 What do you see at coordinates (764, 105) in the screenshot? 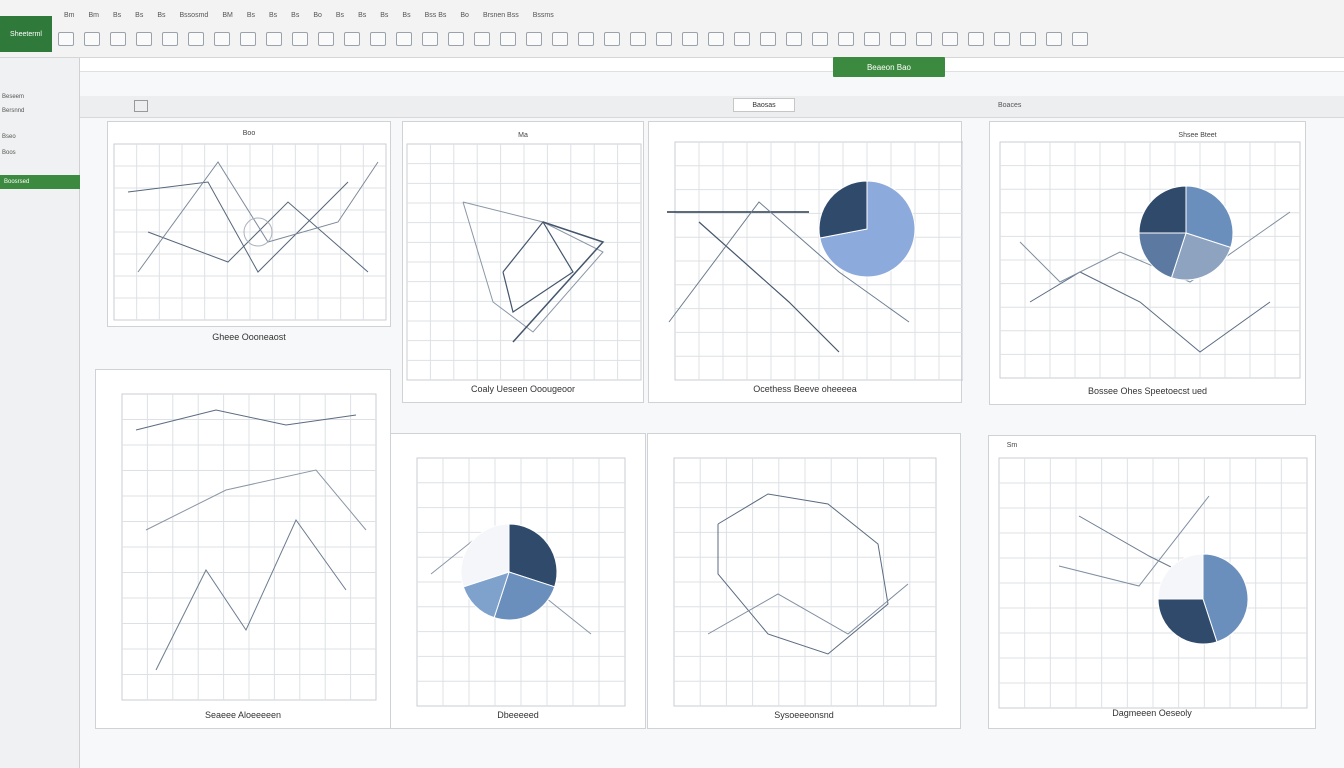
I see `view-selector: Baosas` at bounding box center [764, 105].